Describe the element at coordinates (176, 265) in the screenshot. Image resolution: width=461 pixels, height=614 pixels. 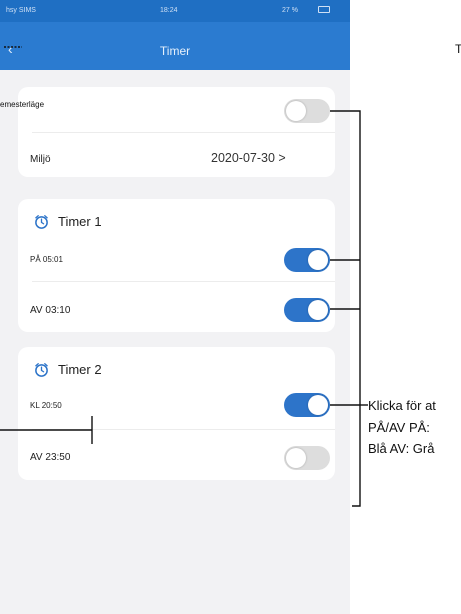
I see `timer-1-card: Timer 1 PÅ 05:01 AV 03:10` at that location.